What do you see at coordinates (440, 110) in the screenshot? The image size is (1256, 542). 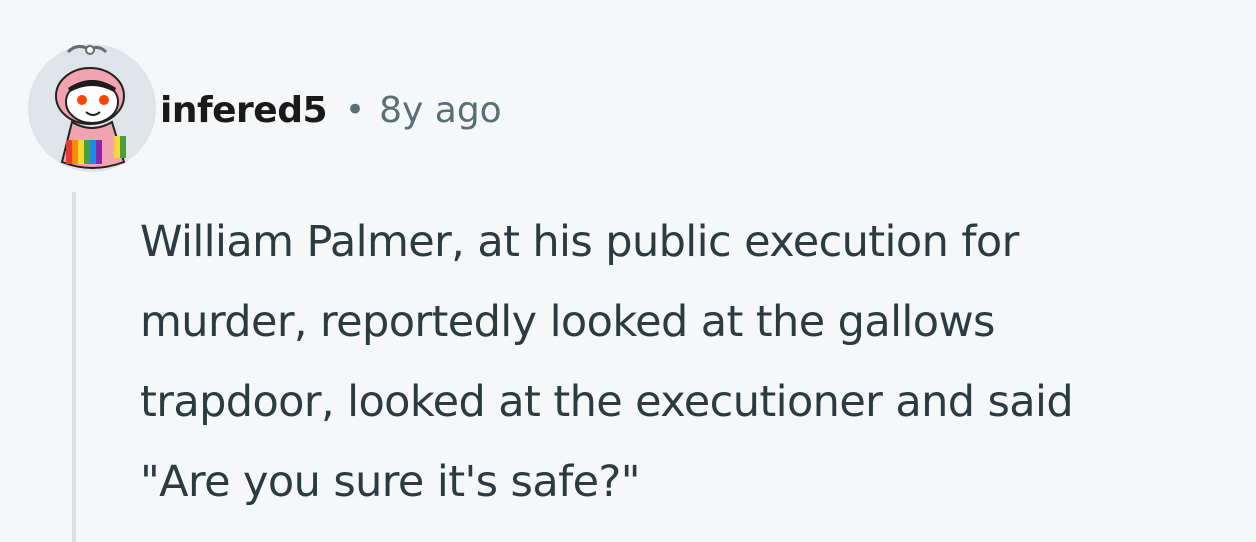 I see `comment-timestamp: 8y ago` at bounding box center [440, 110].